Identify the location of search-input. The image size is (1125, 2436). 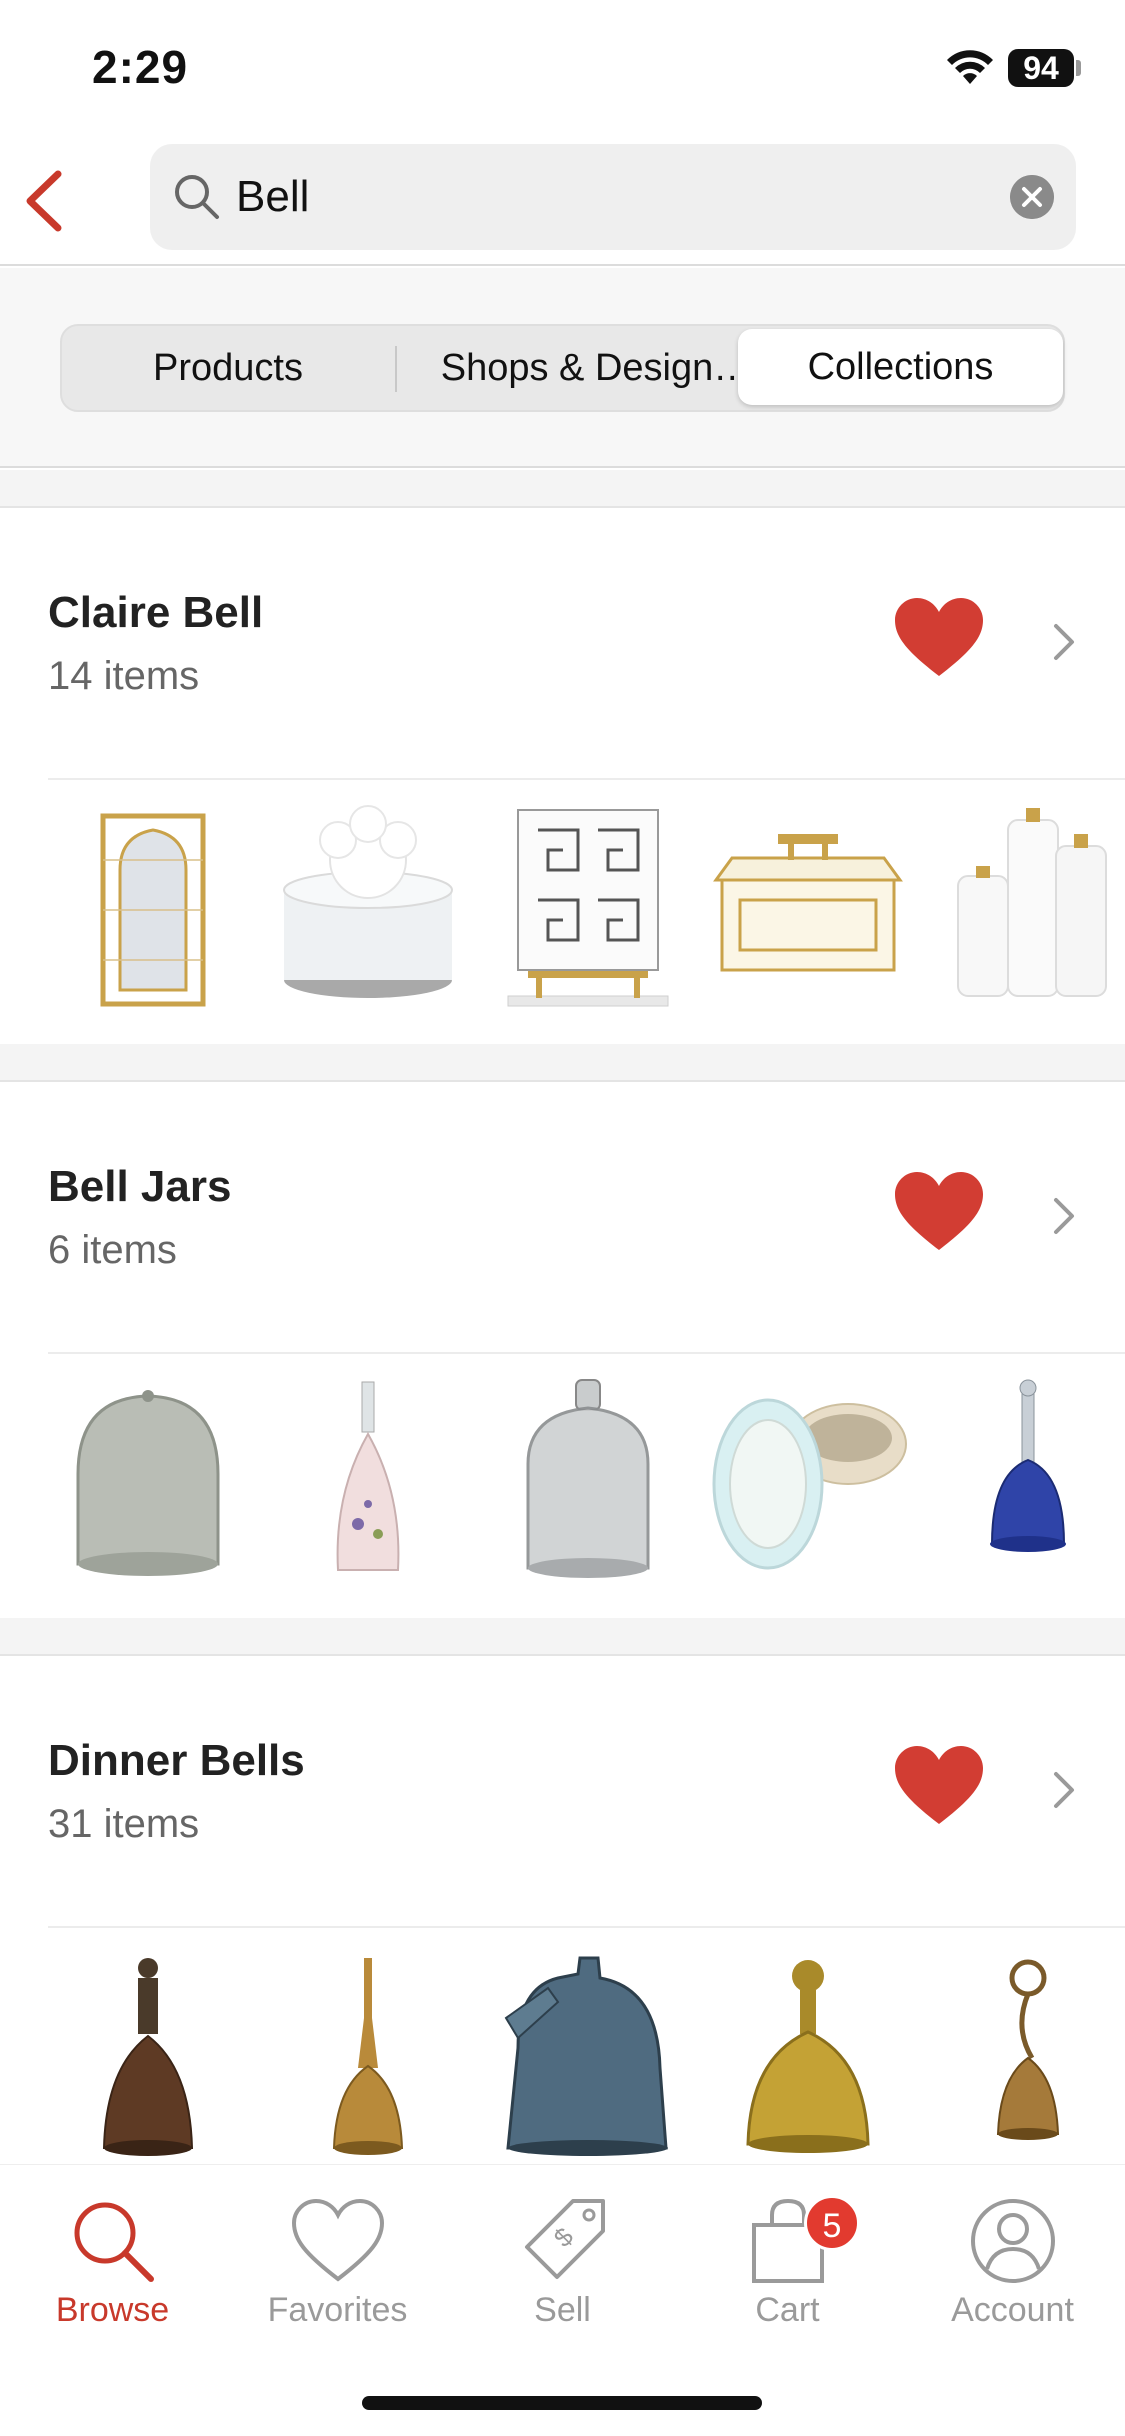
(586, 197).